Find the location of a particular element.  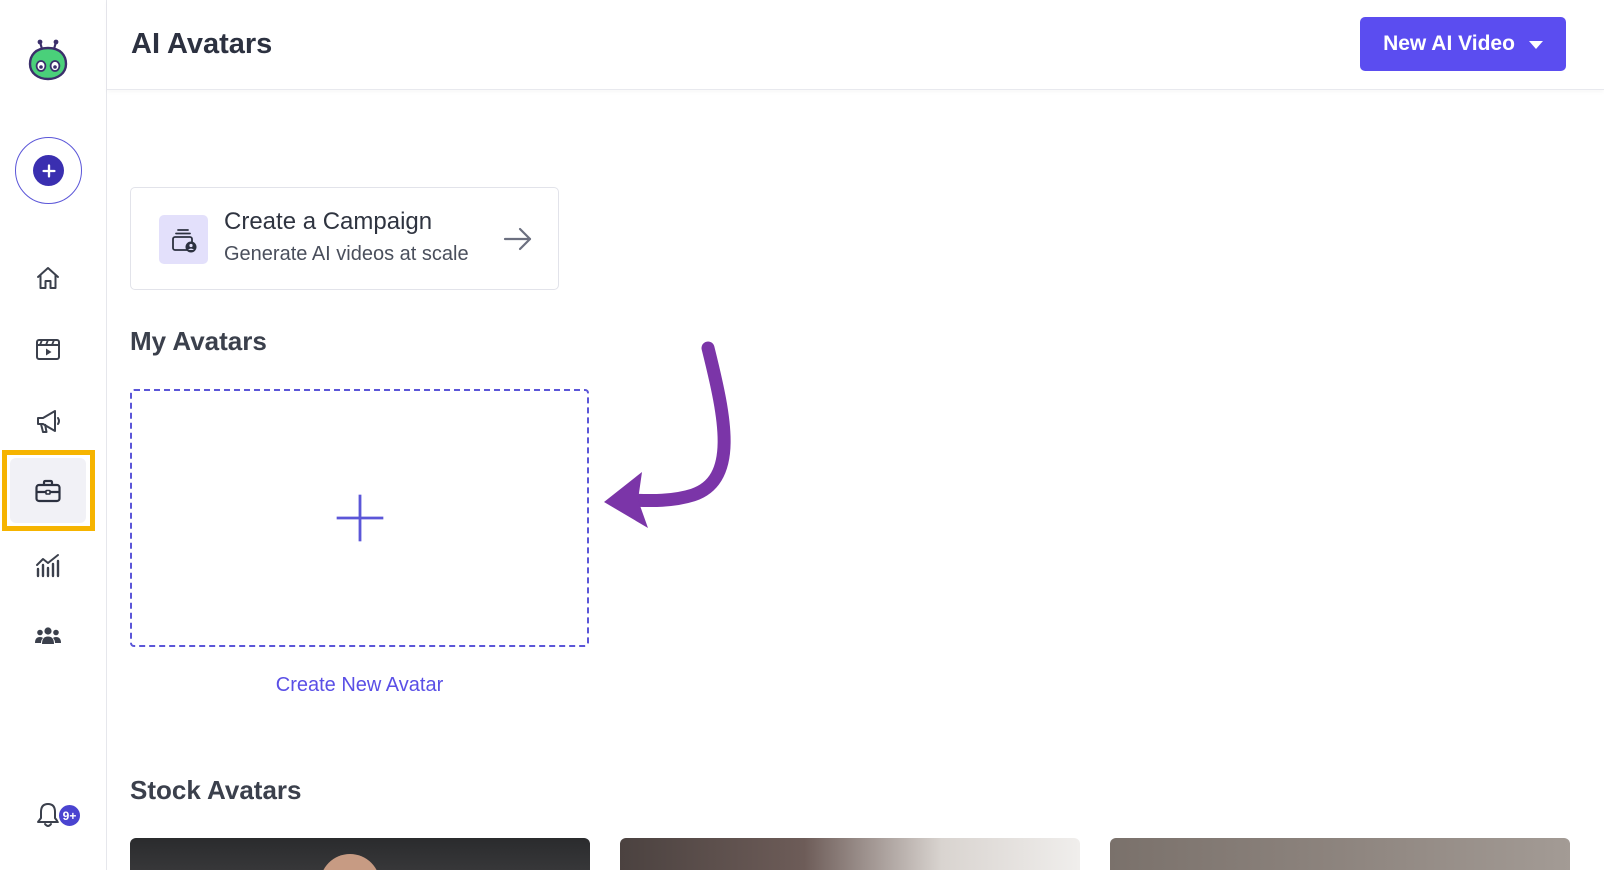

megaphone-icon is located at coordinates (48, 421).